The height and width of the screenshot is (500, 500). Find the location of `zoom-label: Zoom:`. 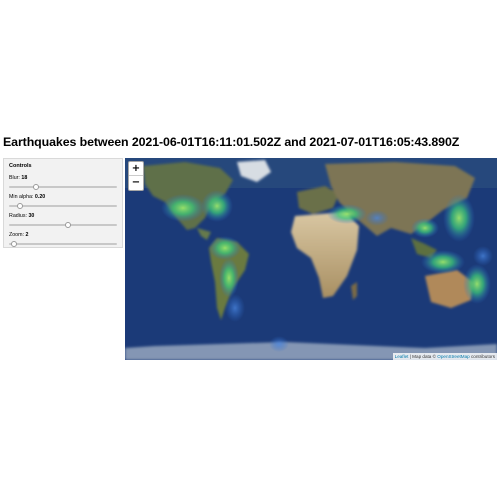

zoom-label: Zoom: is located at coordinates (17, 235).